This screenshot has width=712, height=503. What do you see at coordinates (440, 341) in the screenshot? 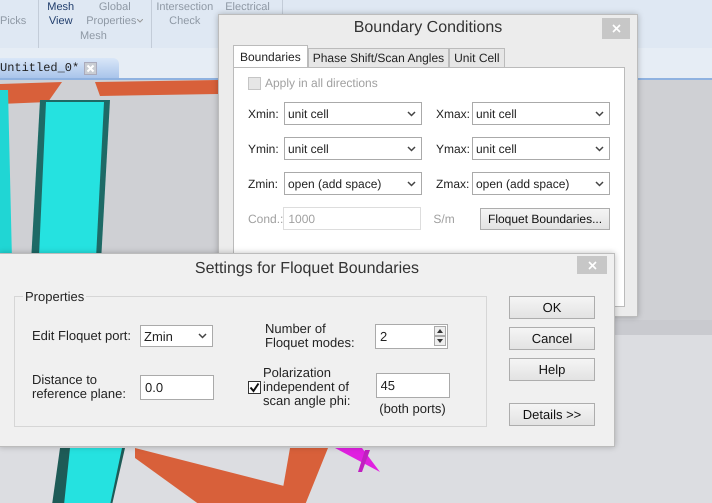
I see `down-arrow-icon` at bounding box center [440, 341].